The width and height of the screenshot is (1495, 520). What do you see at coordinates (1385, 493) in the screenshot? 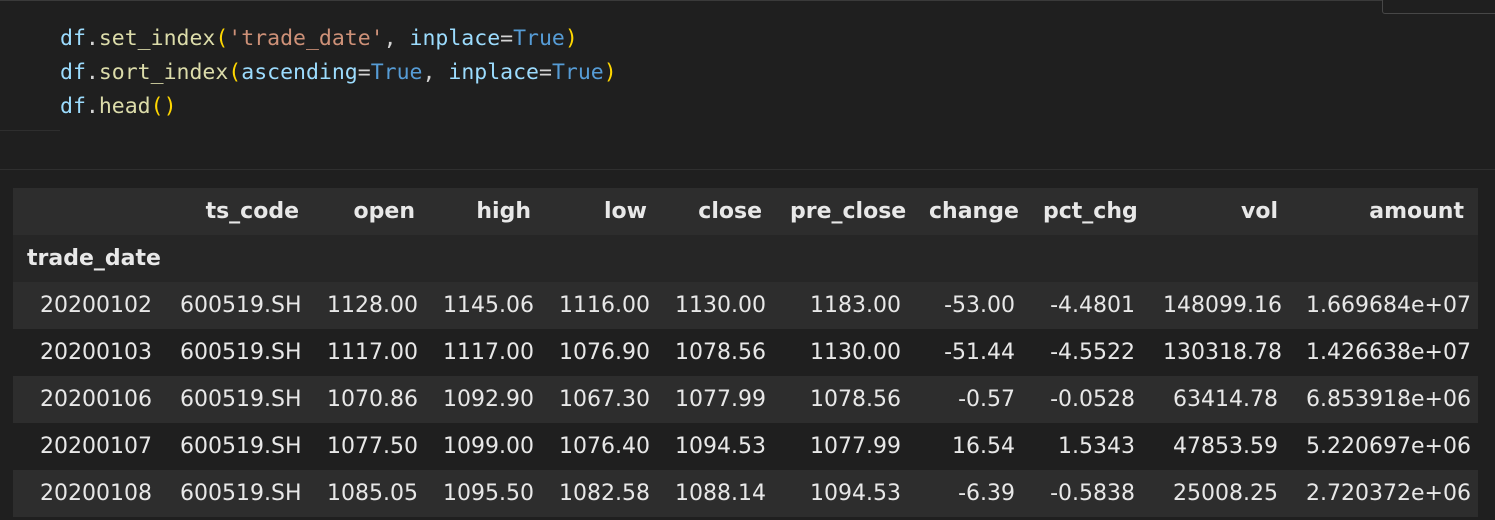
I see `table-cell: 2.720372e+06` at bounding box center [1385, 493].